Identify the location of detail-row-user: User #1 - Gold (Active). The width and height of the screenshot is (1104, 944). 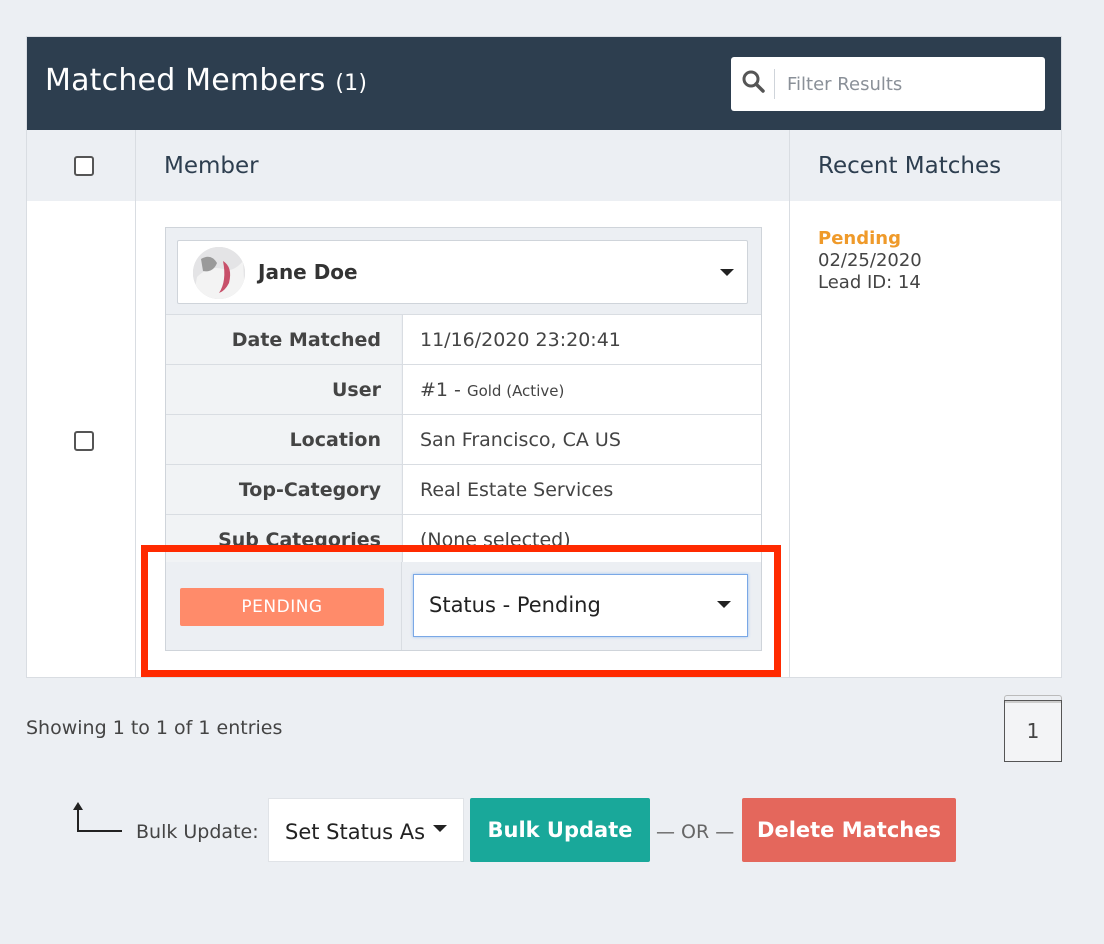
(463, 389).